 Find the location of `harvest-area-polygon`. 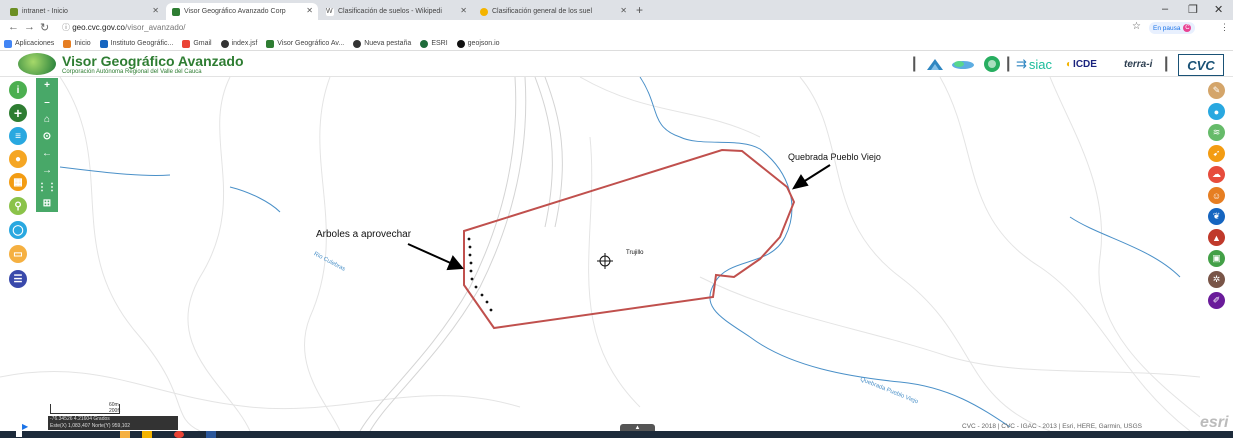

harvest-area-polygon is located at coordinates (629, 239).